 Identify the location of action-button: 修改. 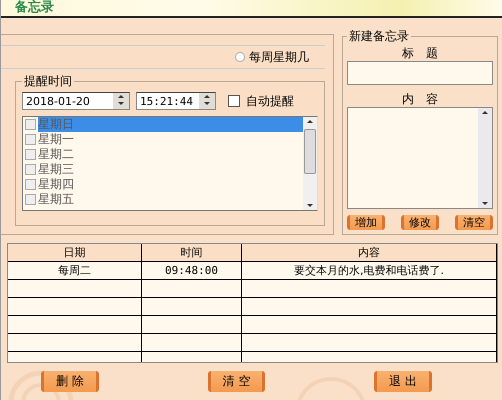
(420, 222).